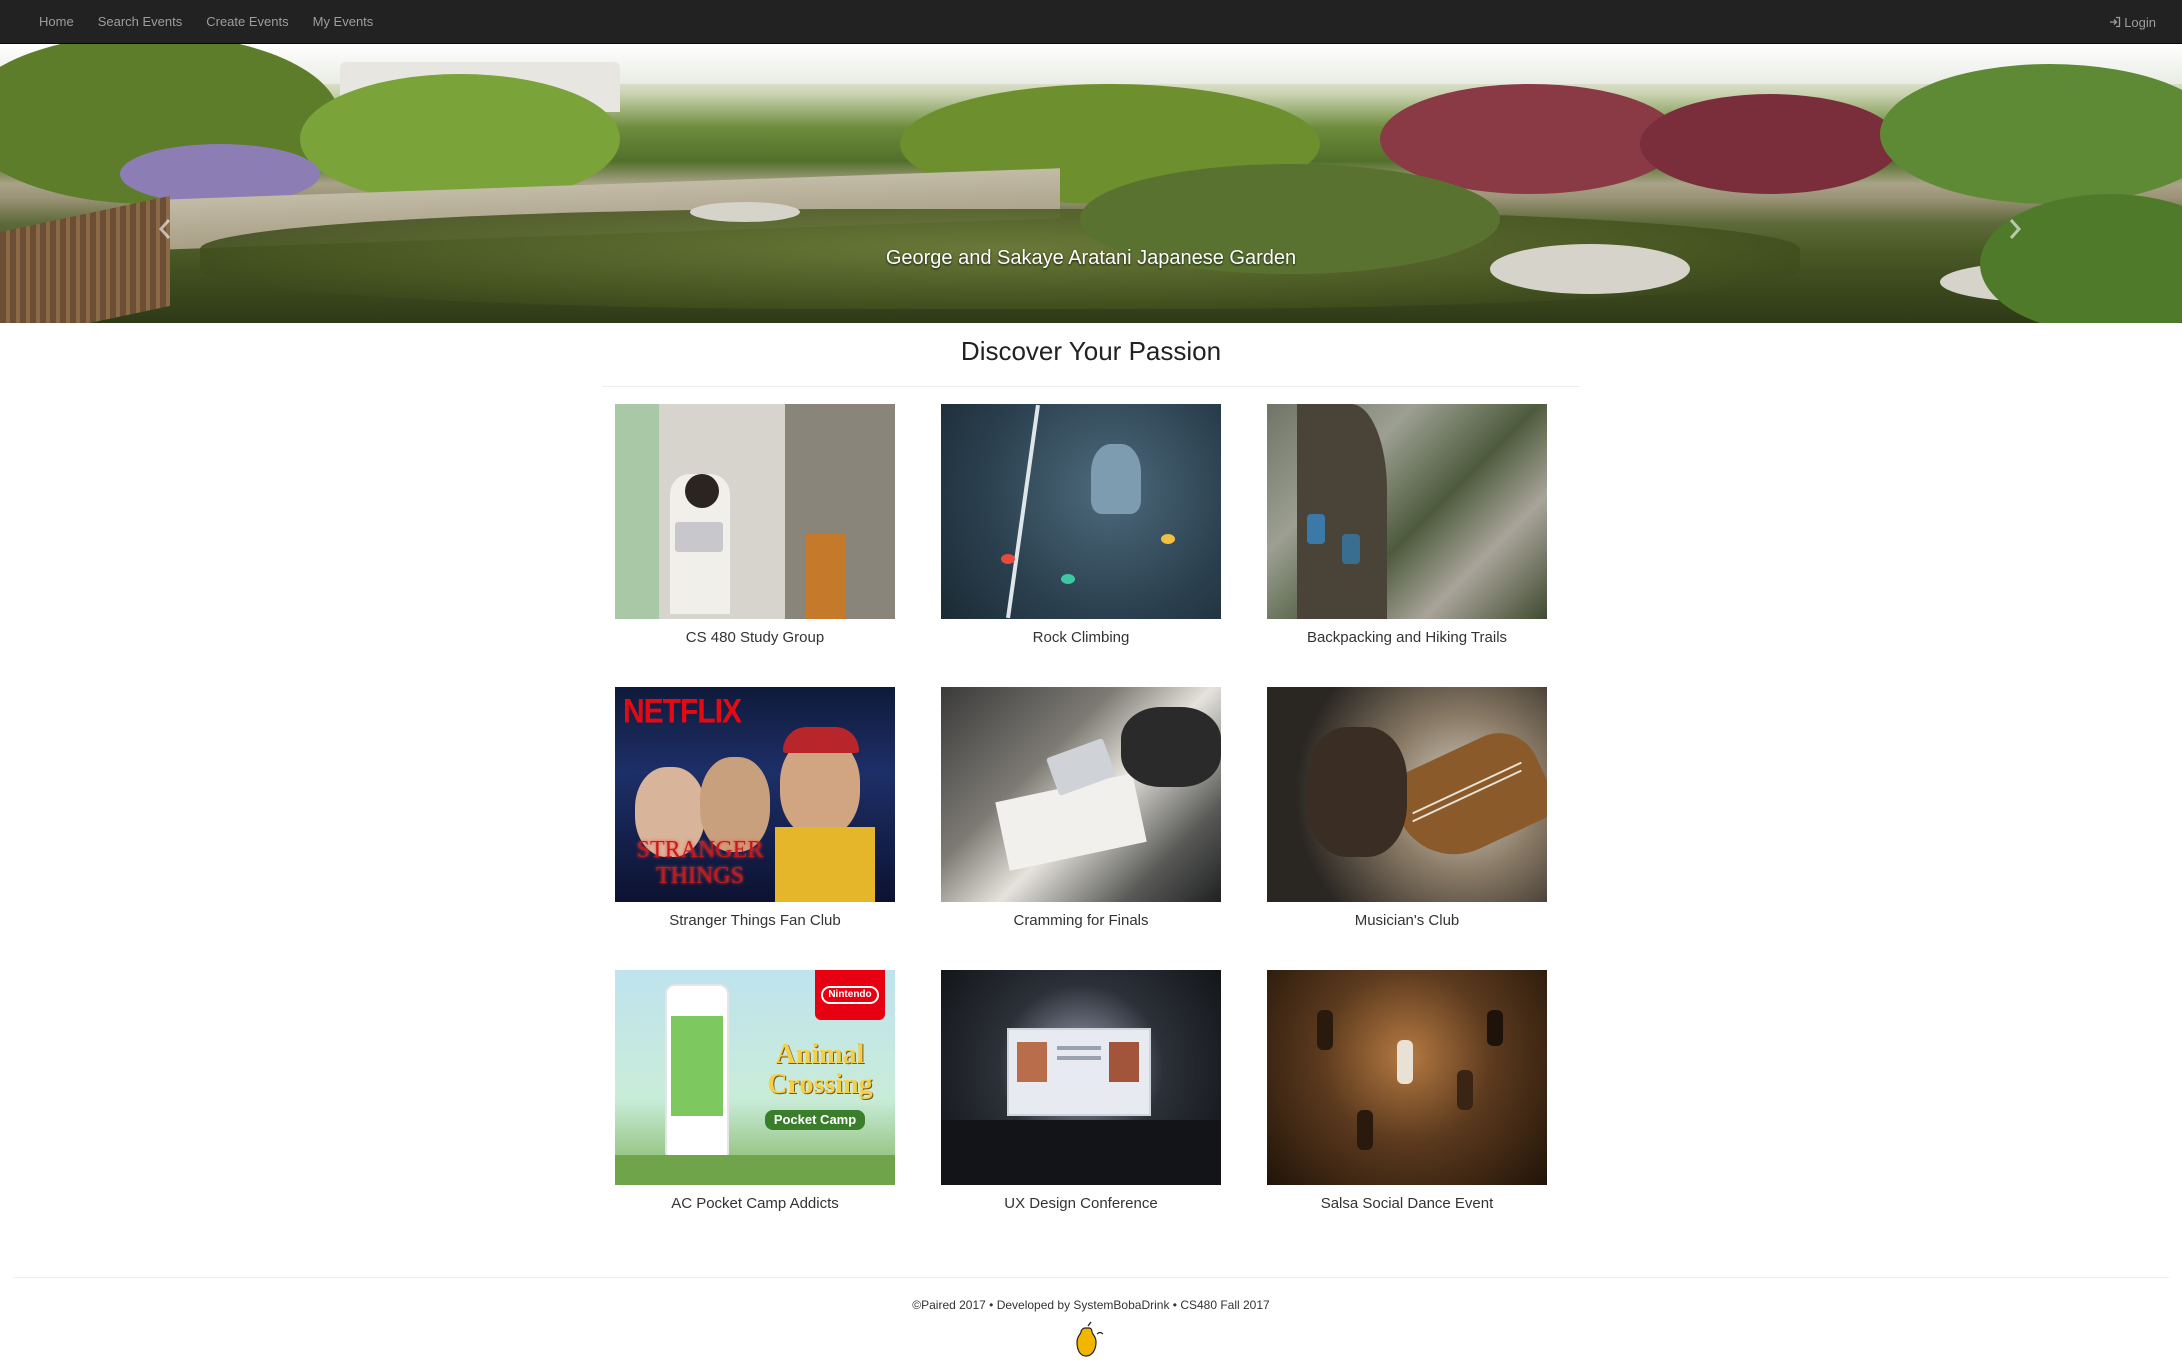 The image size is (2182, 1367). What do you see at coordinates (815, 1120) in the screenshot?
I see `pocket-camp-logo: Pocket Camp` at bounding box center [815, 1120].